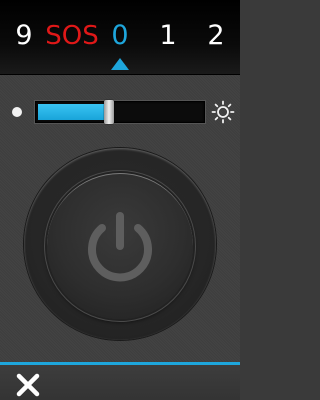 This screenshot has width=320, height=400. What do you see at coordinates (28, 385) in the screenshot?
I see `close-icon` at bounding box center [28, 385].